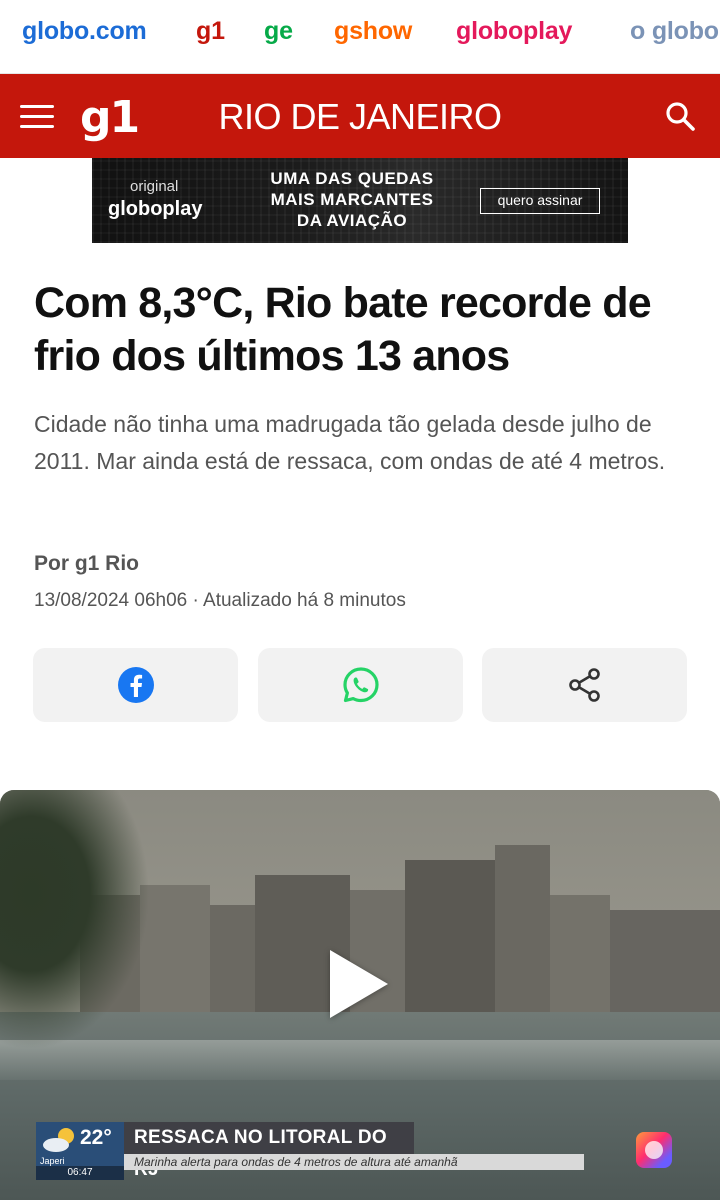  What do you see at coordinates (75, 920) in the screenshot?
I see `video-tree-foliage` at bounding box center [75, 920].